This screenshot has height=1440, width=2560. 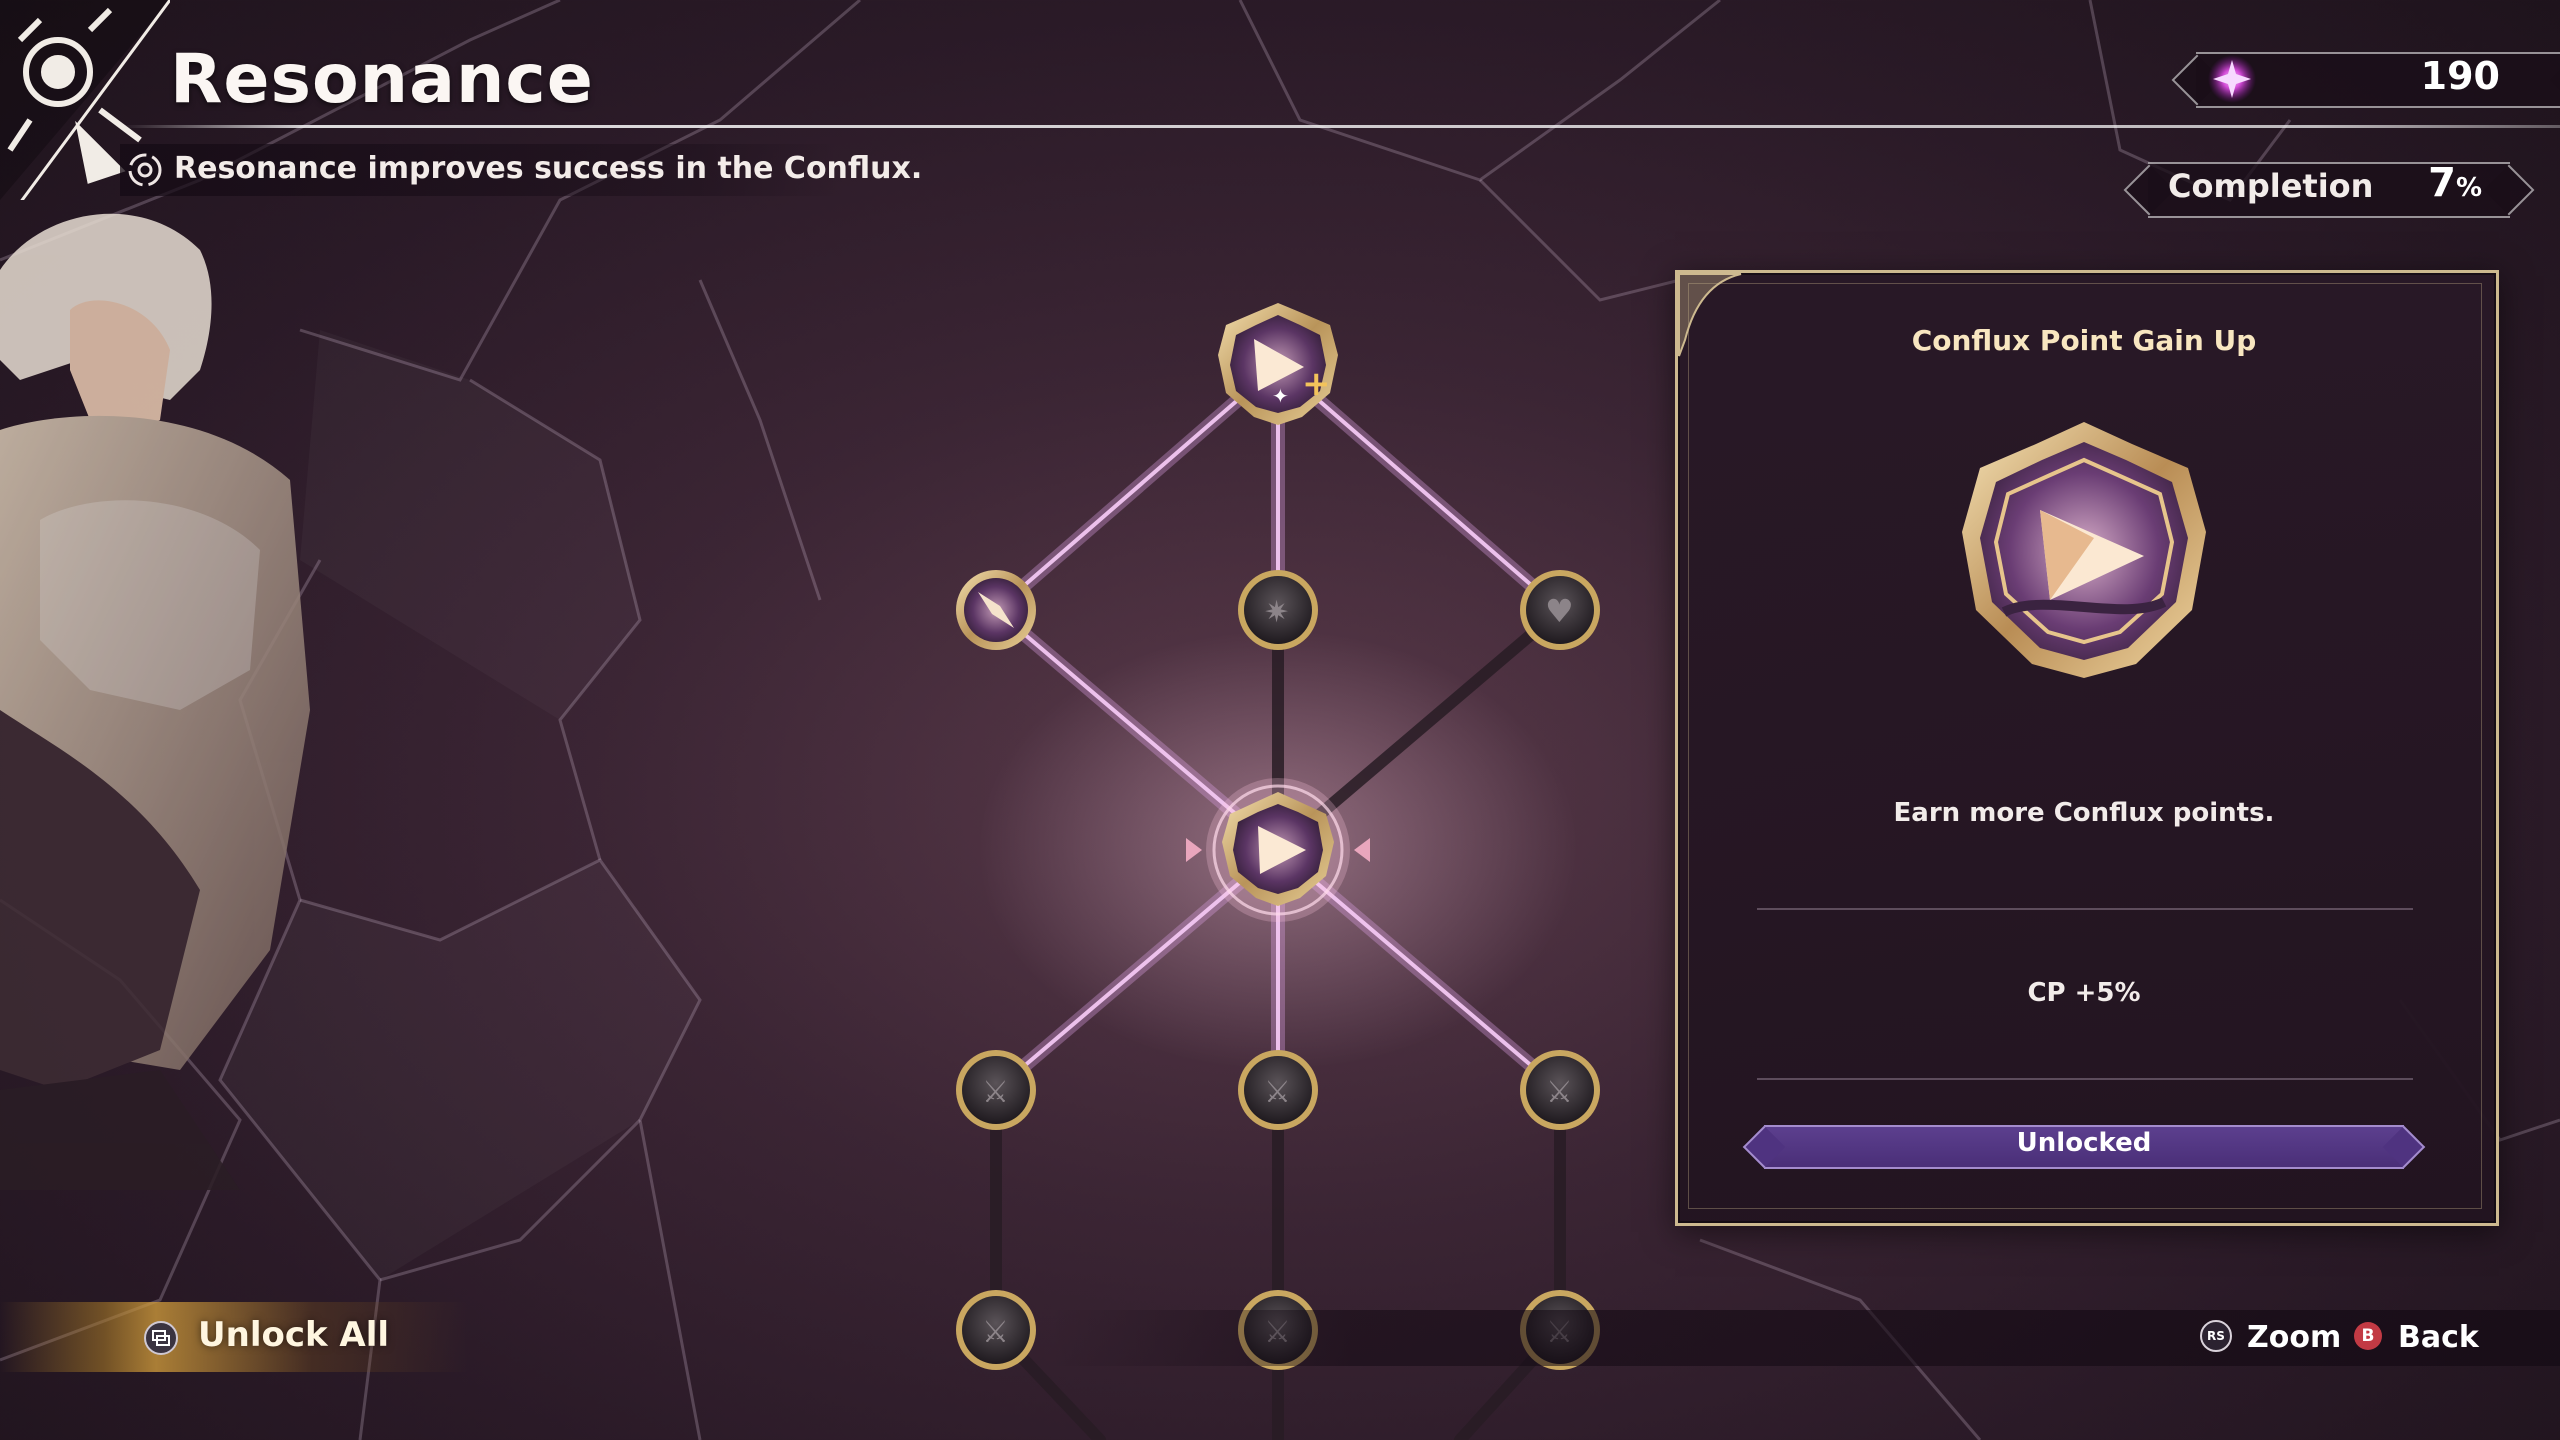 What do you see at coordinates (2271, 186) in the screenshot?
I see `completion-label: Completion` at bounding box center [2271, 186].